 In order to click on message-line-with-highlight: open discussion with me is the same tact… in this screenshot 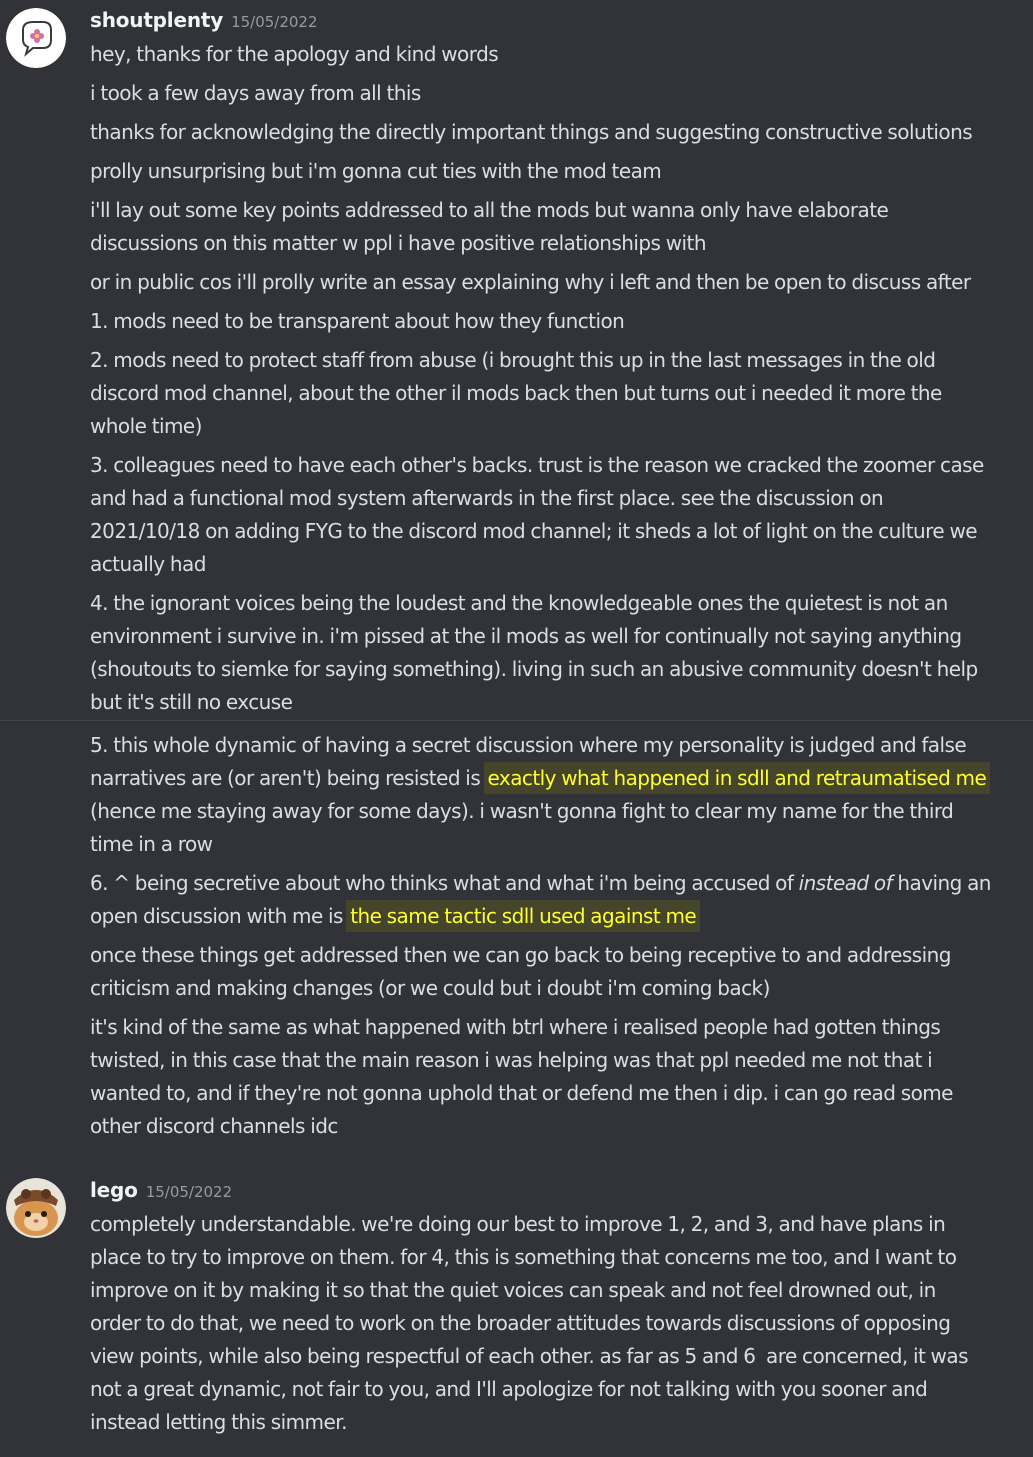, I will do `click(557, 916)`.